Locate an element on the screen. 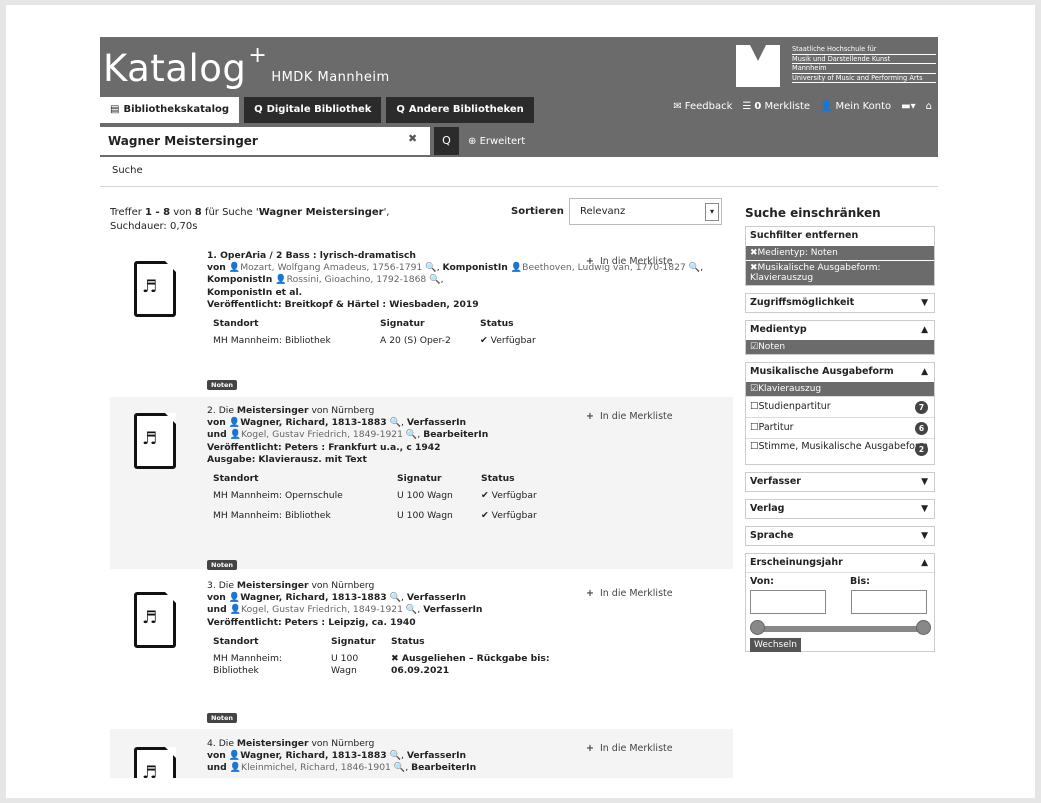  check-icon: ✔ is located at coordinates (485, 341).